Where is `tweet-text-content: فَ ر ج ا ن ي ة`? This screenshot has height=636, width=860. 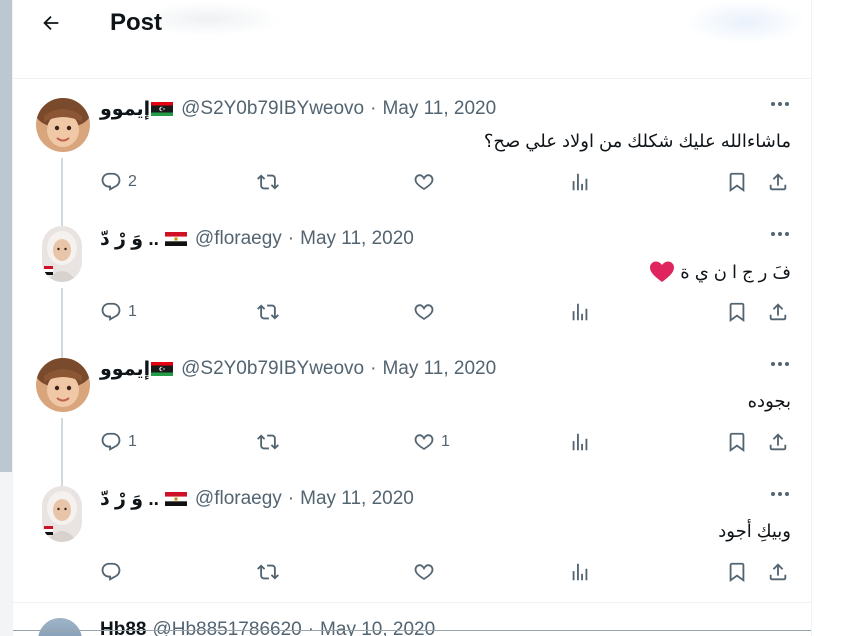
tweet-text-content: فَ ر ج ا ن ي ة is located at coordinates (735, 271).